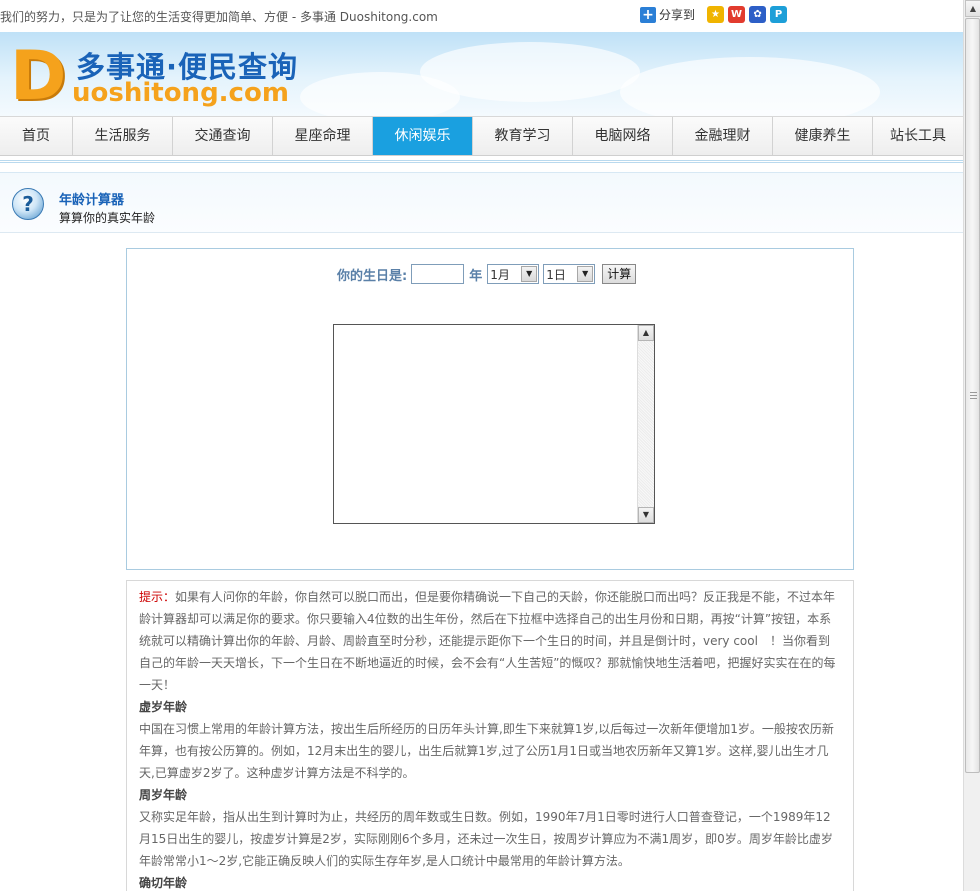 Image resolution: width=980 pixels, height=891 pixels. Describe the element at coordinates (823, 136) in the screenshot. I see `nav-item-health: 健康养生` at that location.